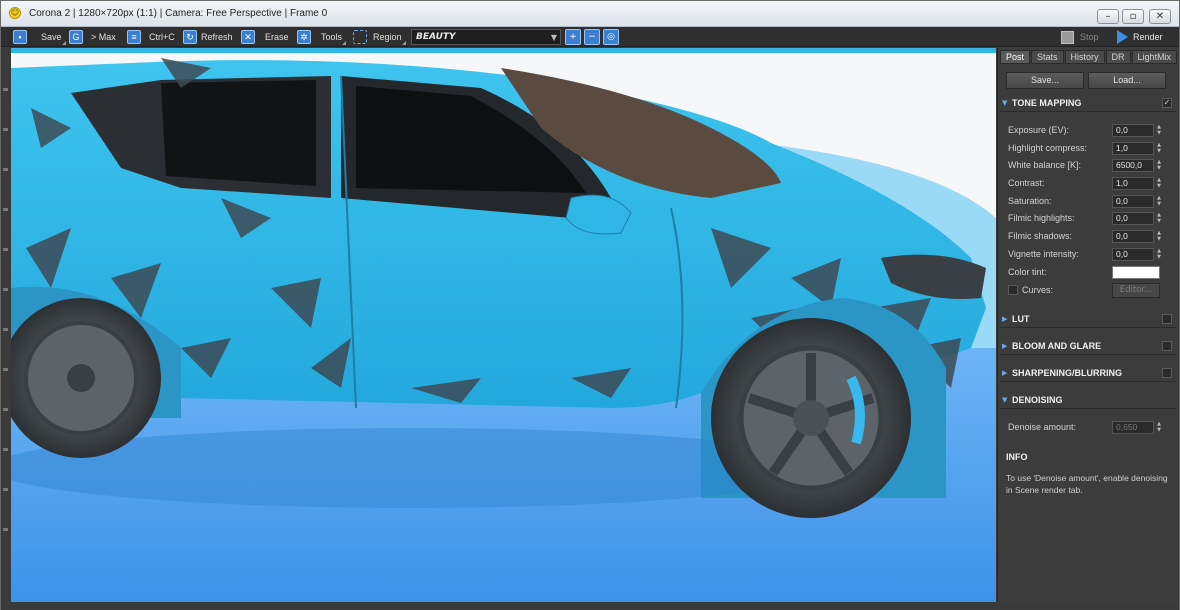 This screenshot has width=1180, height=610. What do you see at coordinates (1091, 184) in the screenshot?
I see `param-row: Contrast: 1,0 ▲ ▼` at bounding box center [1091, 184].